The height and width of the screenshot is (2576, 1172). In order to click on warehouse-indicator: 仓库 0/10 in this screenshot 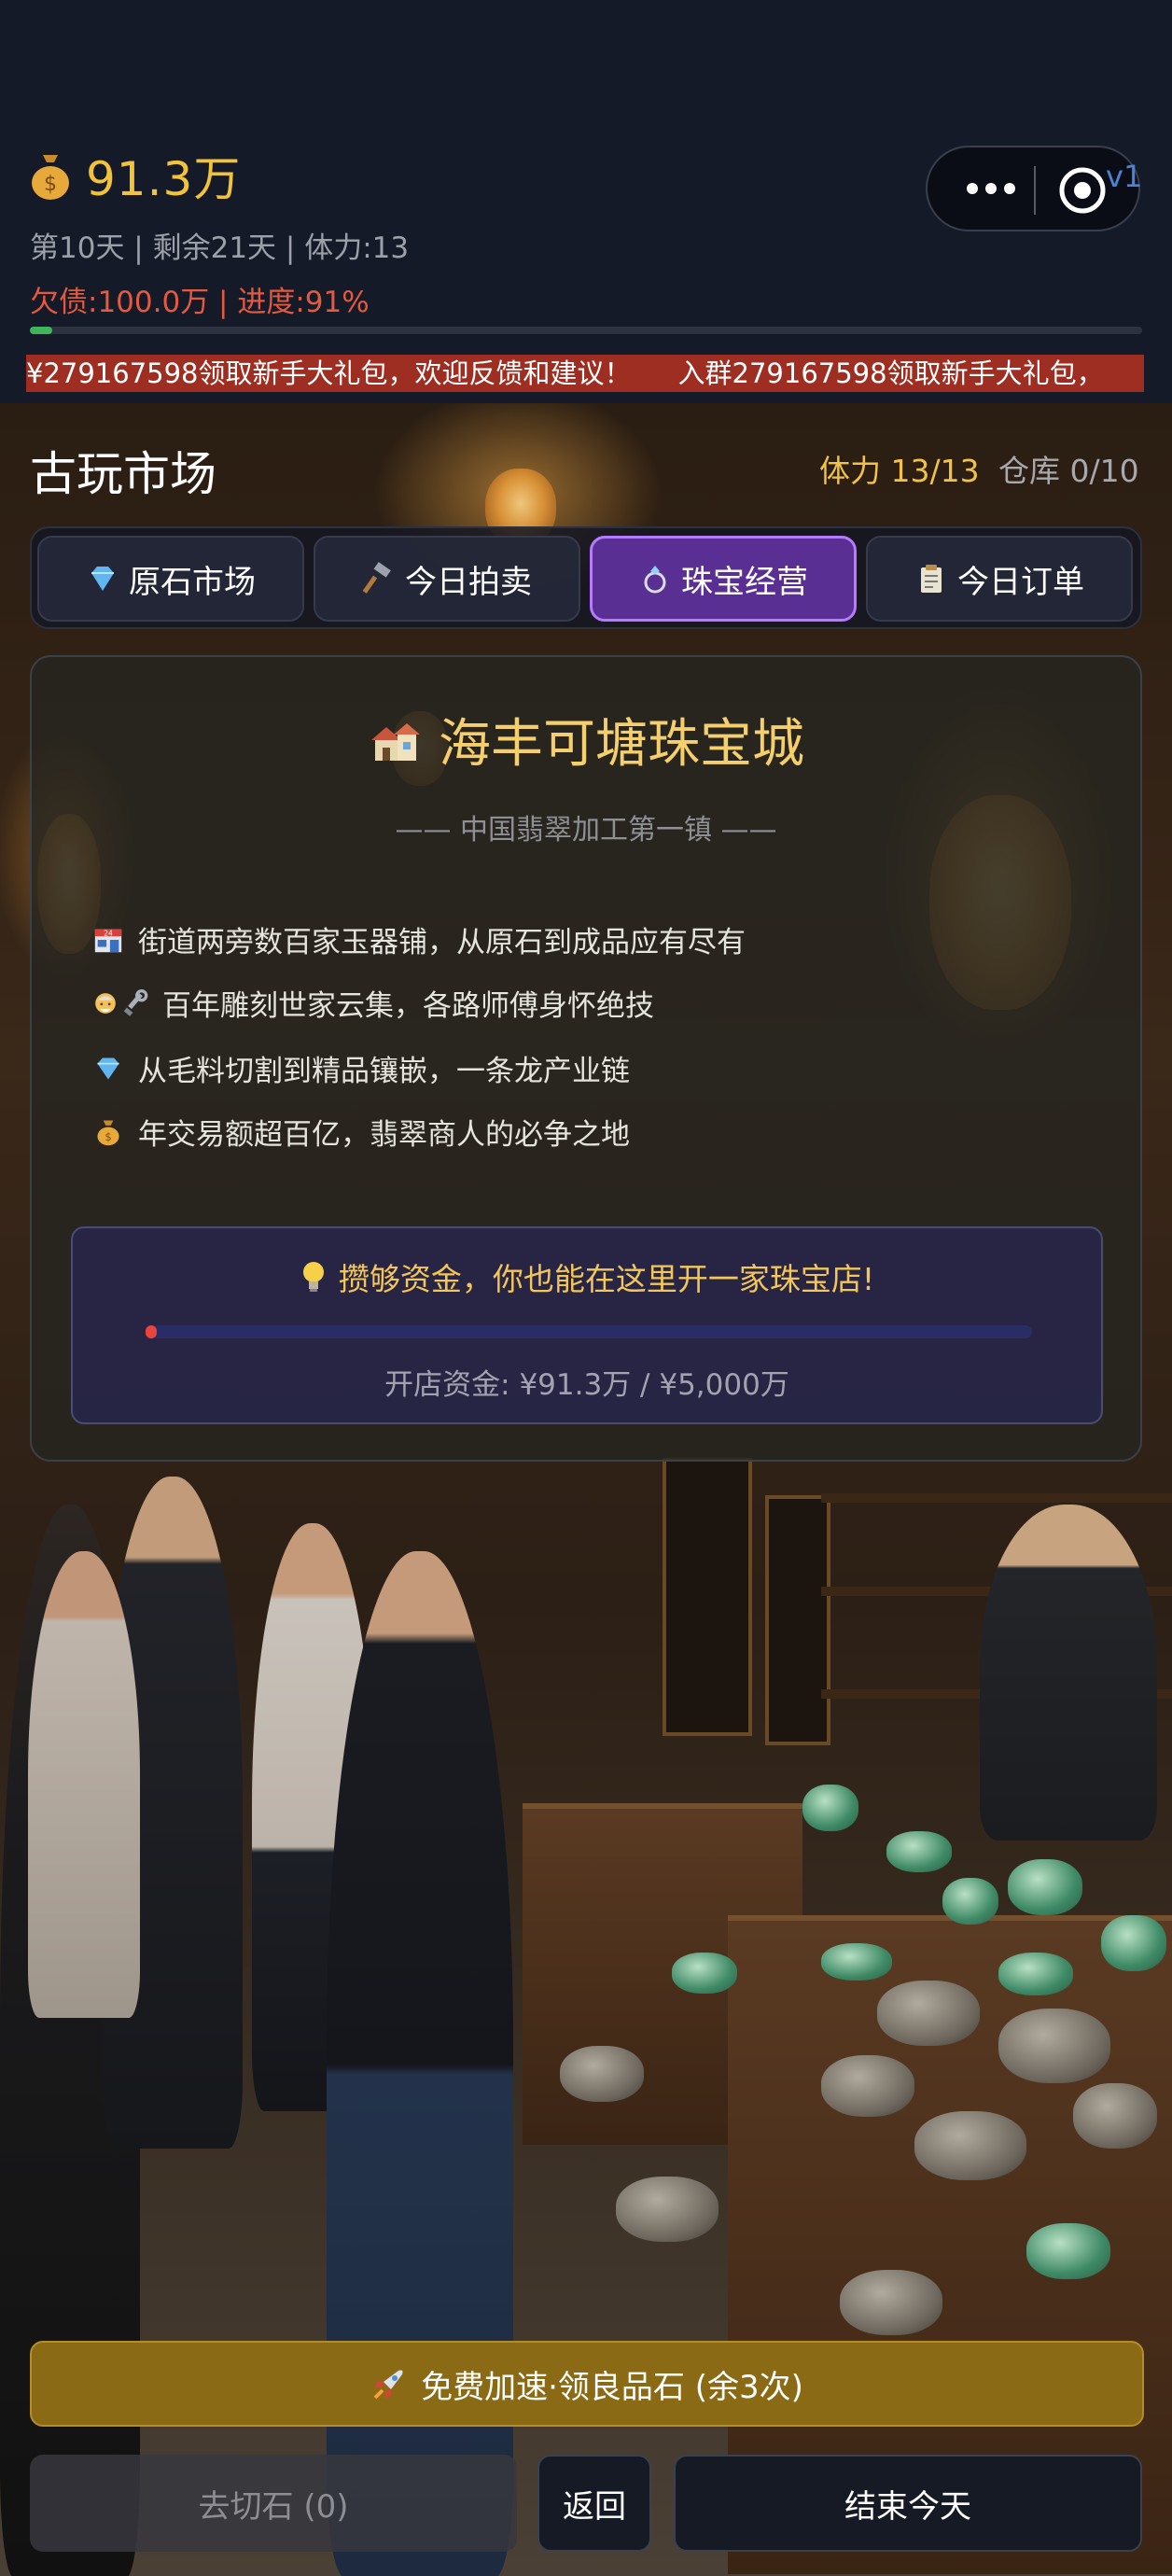, I will do `click(1068, 471)`.